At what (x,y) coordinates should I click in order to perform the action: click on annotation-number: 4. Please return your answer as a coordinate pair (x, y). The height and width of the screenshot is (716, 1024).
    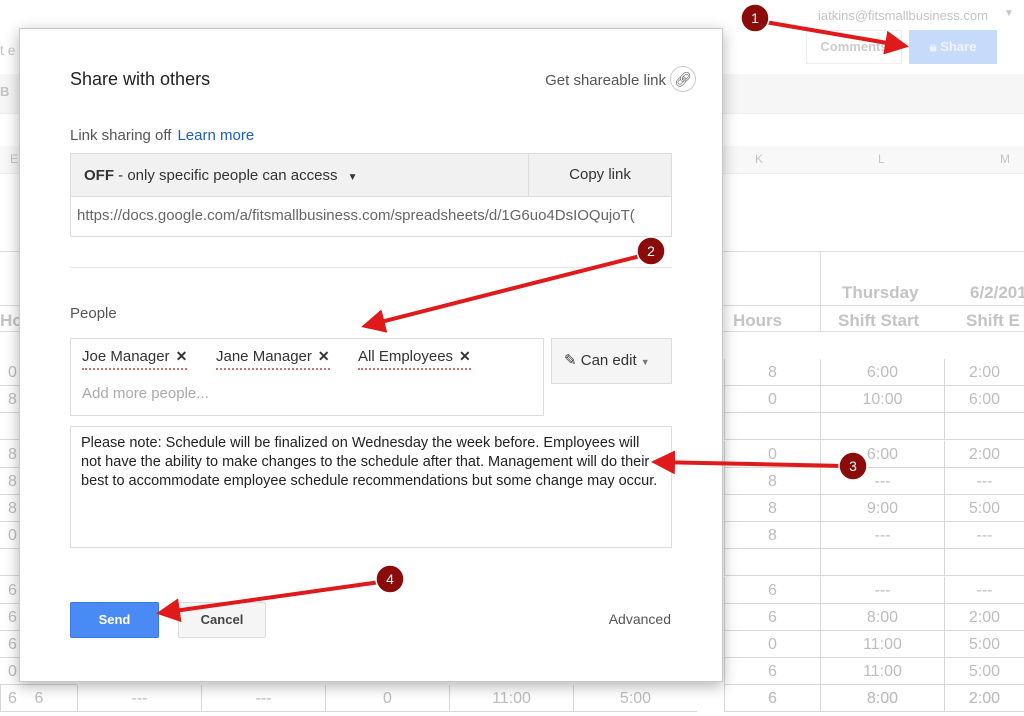
    Looking at the image, I should click on (390, 579).